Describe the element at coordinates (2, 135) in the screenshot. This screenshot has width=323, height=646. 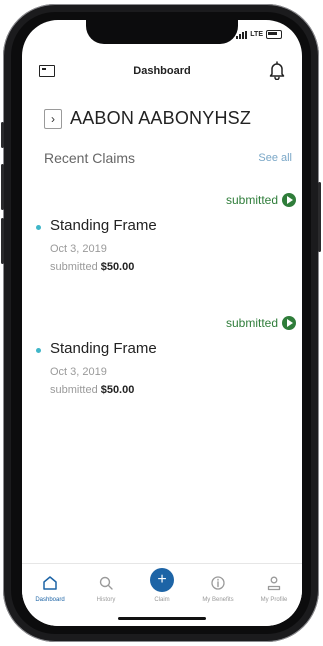
I see `mute-switch` at that location.